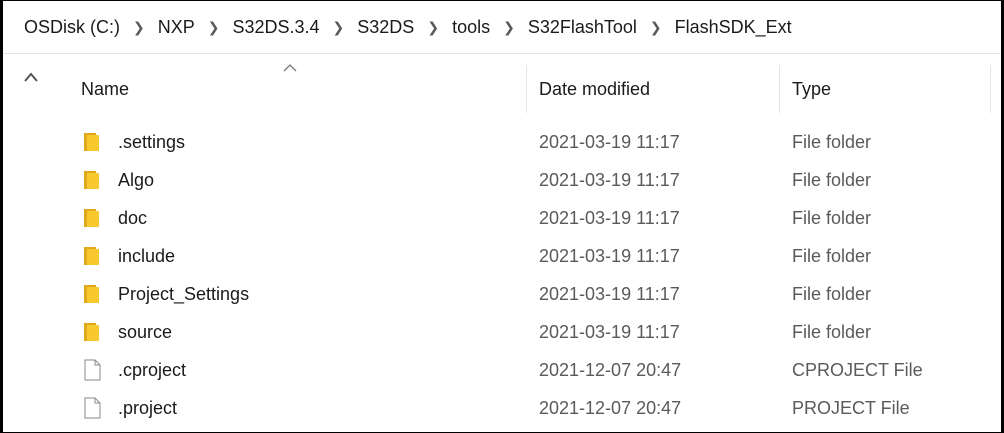 Image resolution: width=1004 pixels, height=433 pixels. Describe the element at coordinates (531, 142) in the screenshot. I see `list-item: .settings 2021-03-19 11:17 File folder` at that location.